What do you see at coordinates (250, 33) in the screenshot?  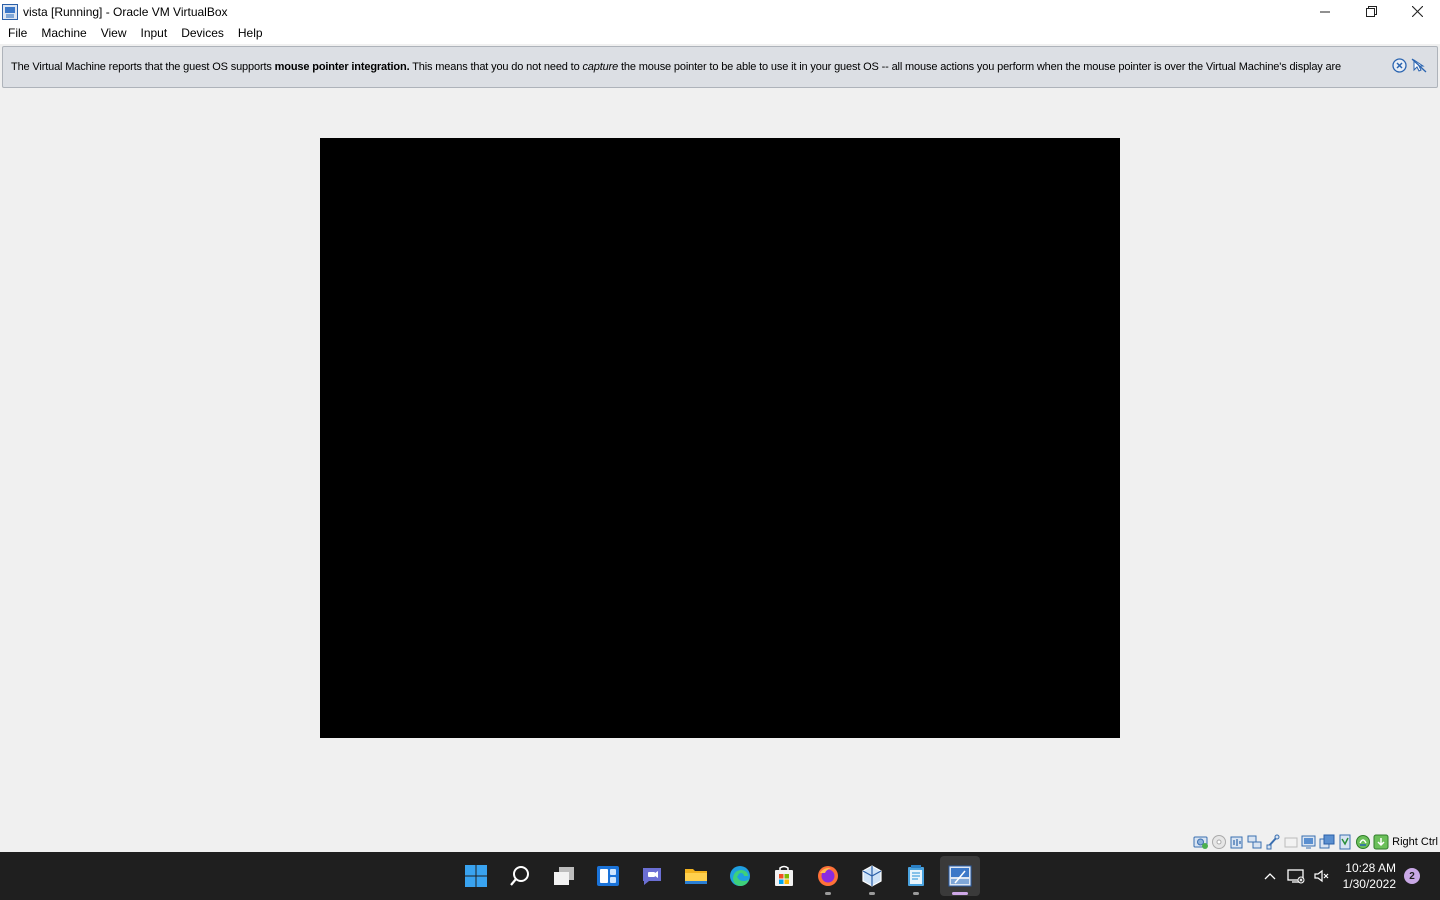 I see `menu-help: Help` at bounding box center [250, 33].